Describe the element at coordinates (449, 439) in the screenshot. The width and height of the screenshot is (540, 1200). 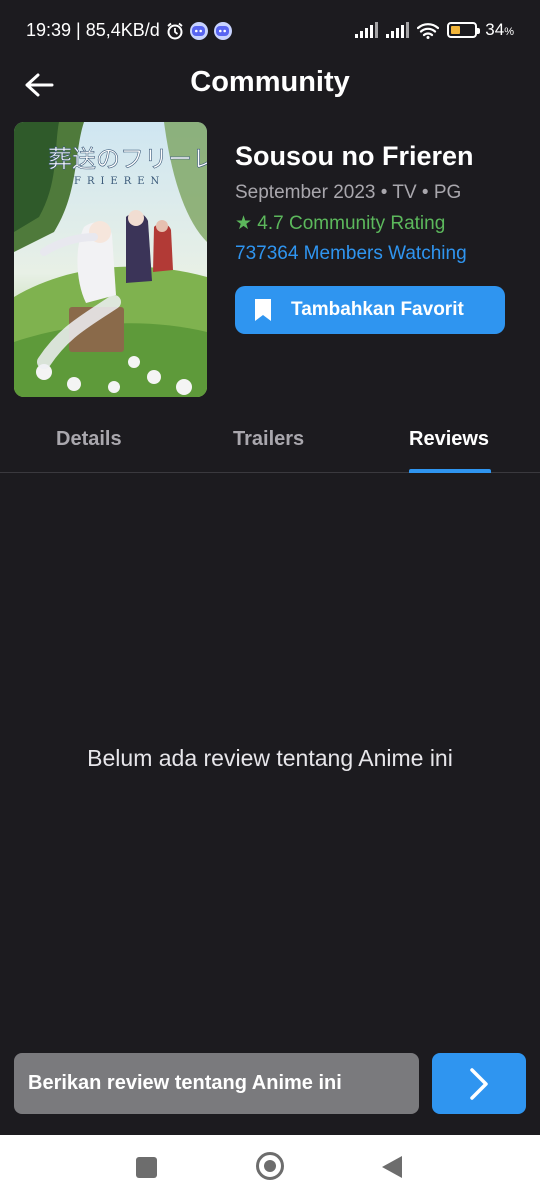
I see `tab-reviews: Reviews` at that location.